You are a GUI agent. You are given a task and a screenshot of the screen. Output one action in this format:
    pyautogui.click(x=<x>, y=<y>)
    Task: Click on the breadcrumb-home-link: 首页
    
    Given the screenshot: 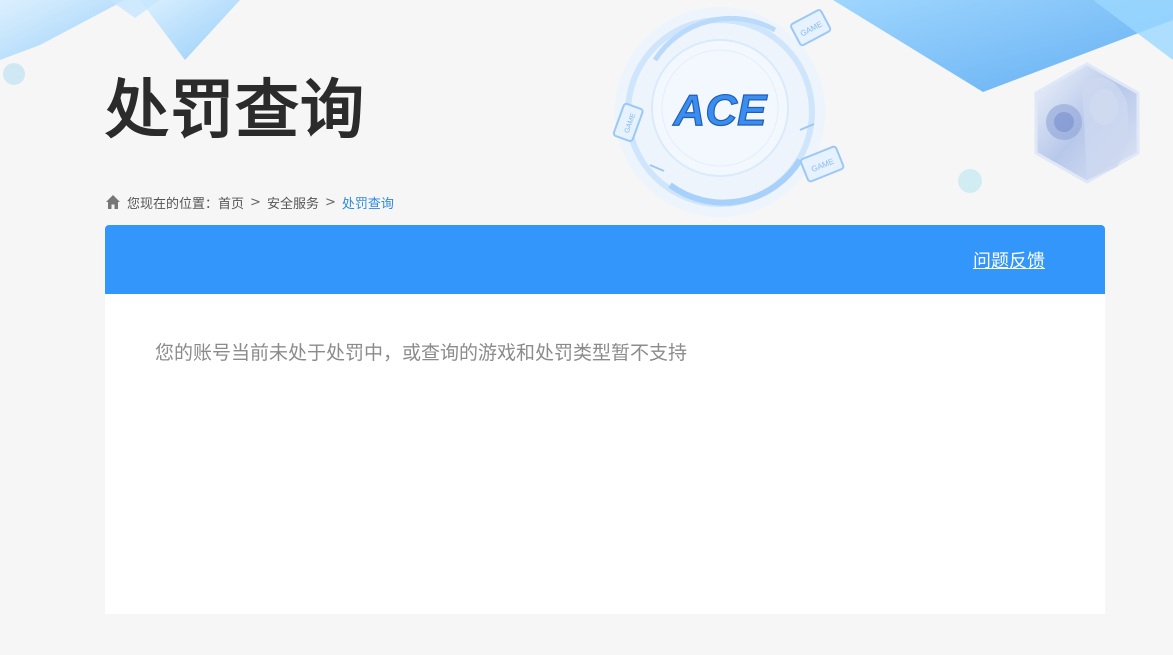 What is the action you would take?
    pyautogui.click(x=231, y=202)
    